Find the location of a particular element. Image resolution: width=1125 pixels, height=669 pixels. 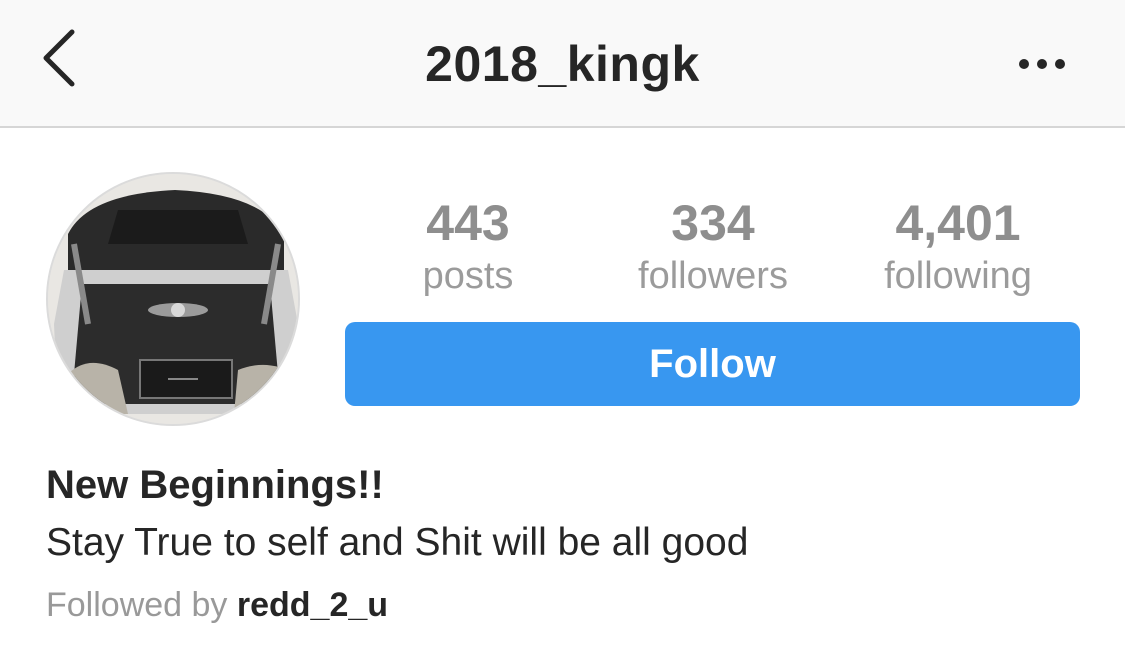

followed-by-prefix: Followed by is located at coordinates (141, 605).